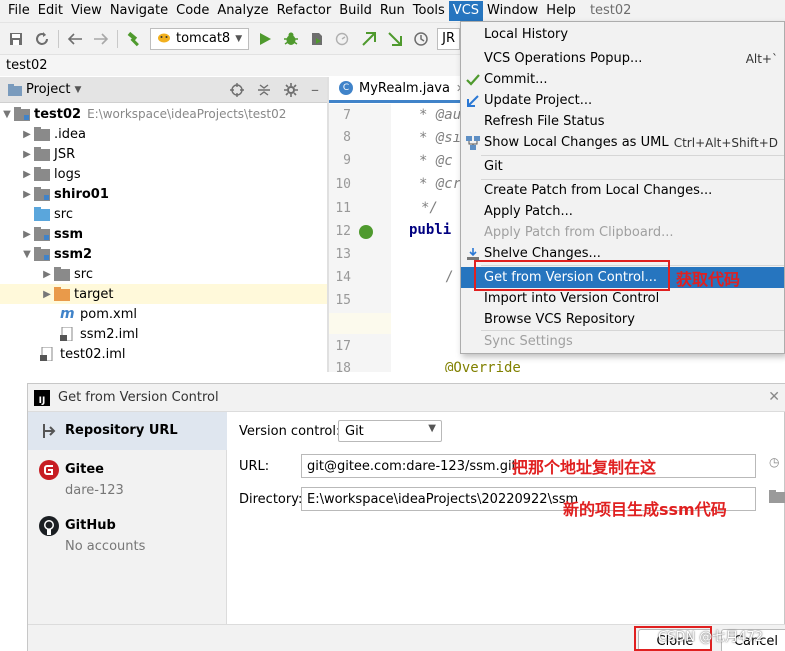  I want to click on history-dropdown-icon: ◷, so click(774, 462).